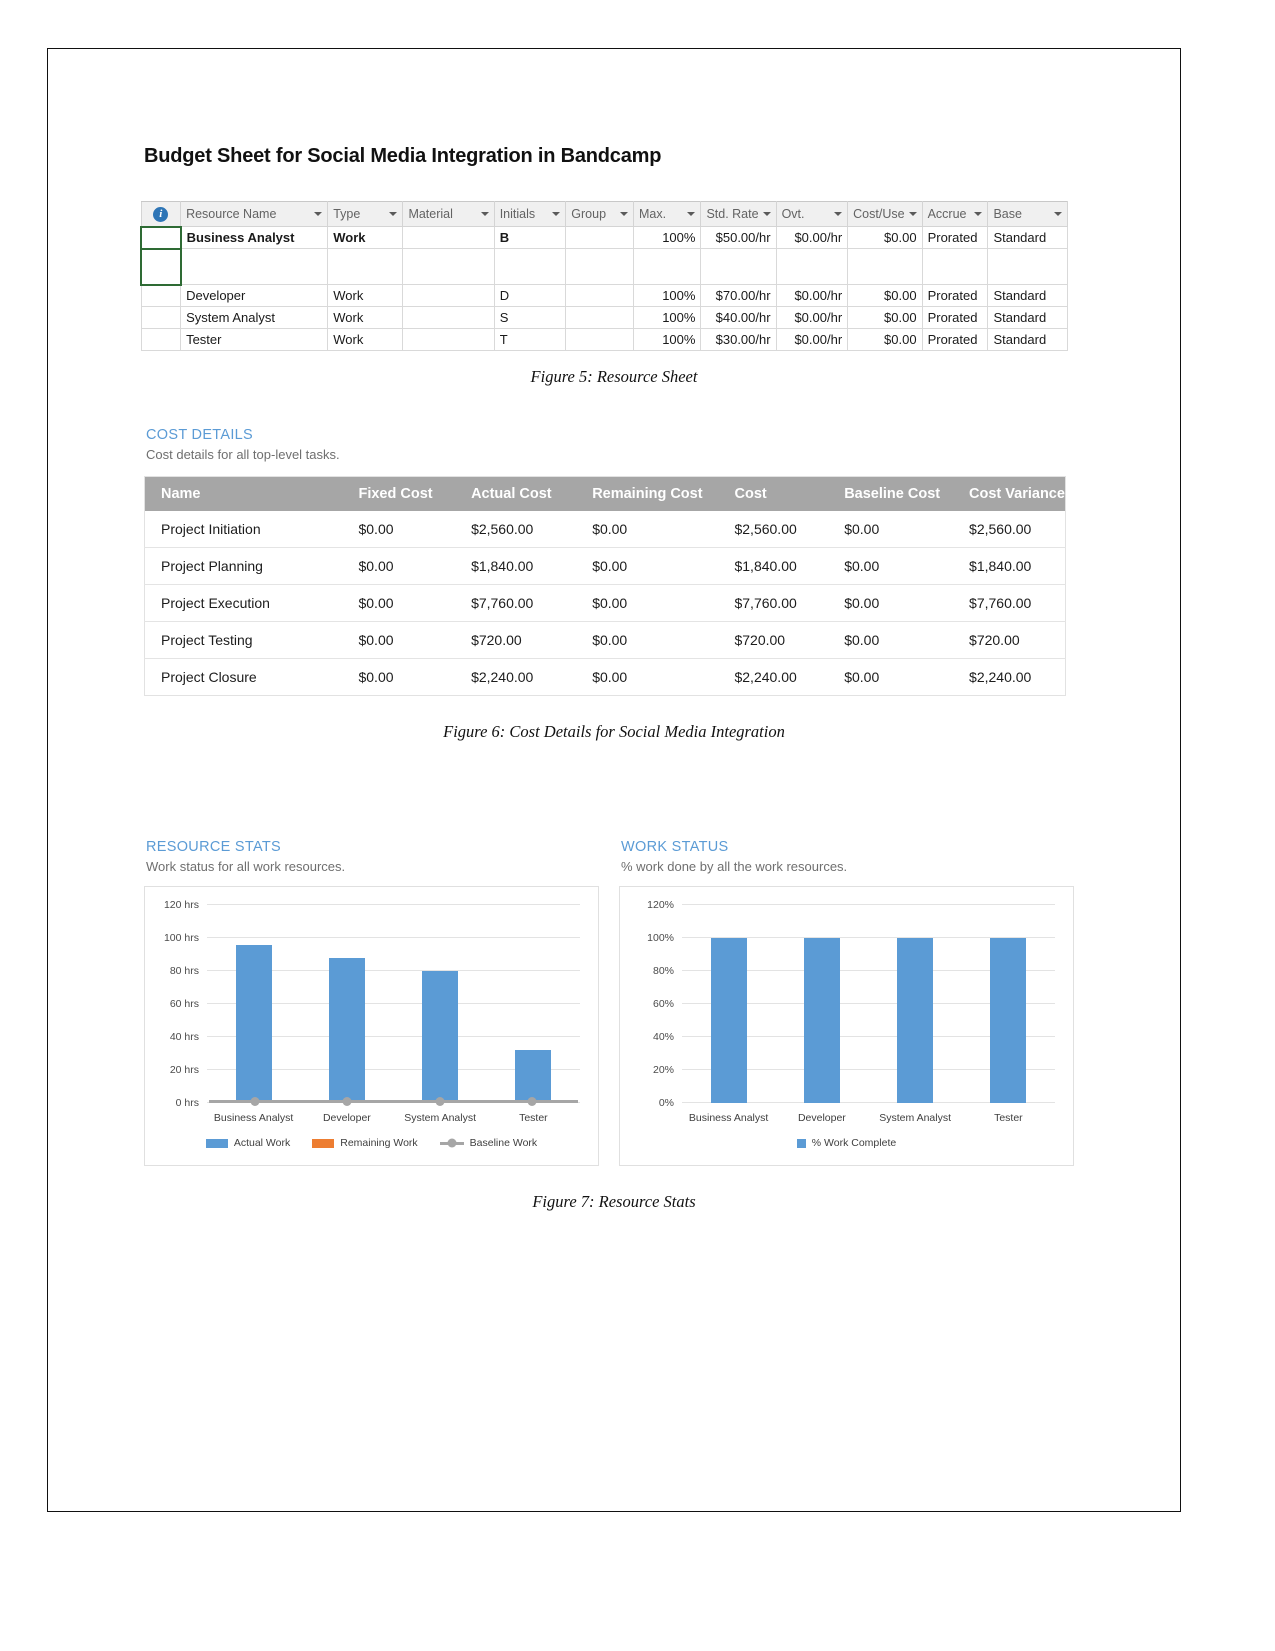  I want to click on cell-std-rate: $40.00/hr, so click(738, 317).